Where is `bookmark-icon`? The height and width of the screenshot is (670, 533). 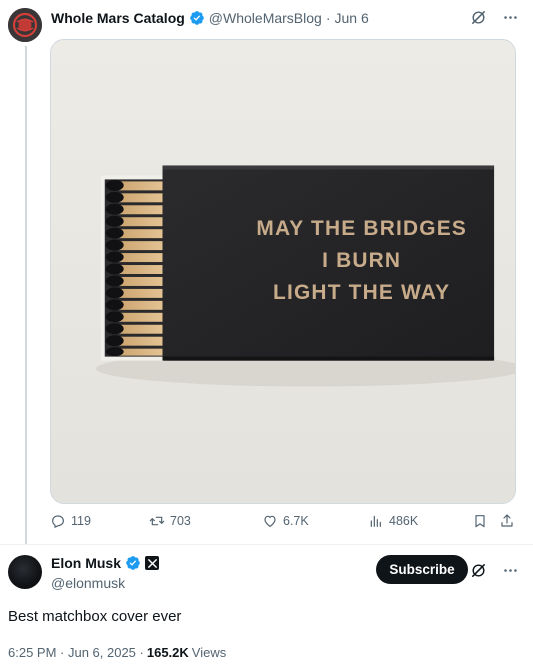 bookmark-icon is located at coordinates (480, 521).